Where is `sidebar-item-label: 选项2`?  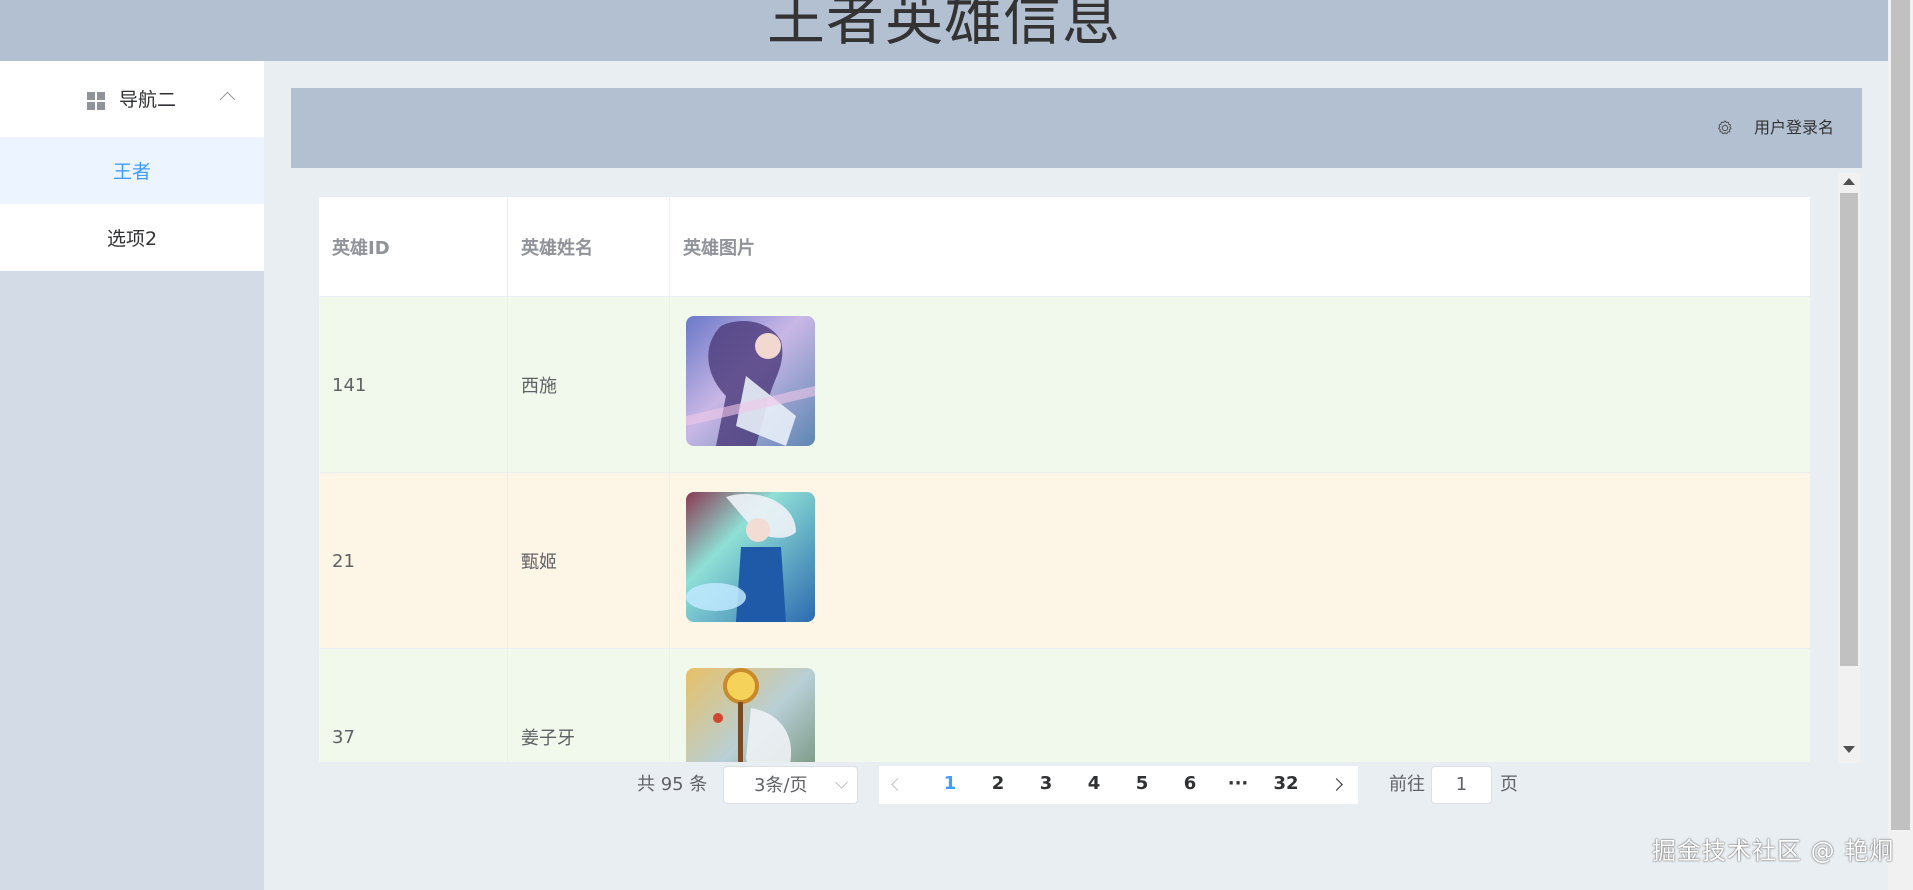
sidebar-item-label: 选项2 is located at coordinates (132, 239).